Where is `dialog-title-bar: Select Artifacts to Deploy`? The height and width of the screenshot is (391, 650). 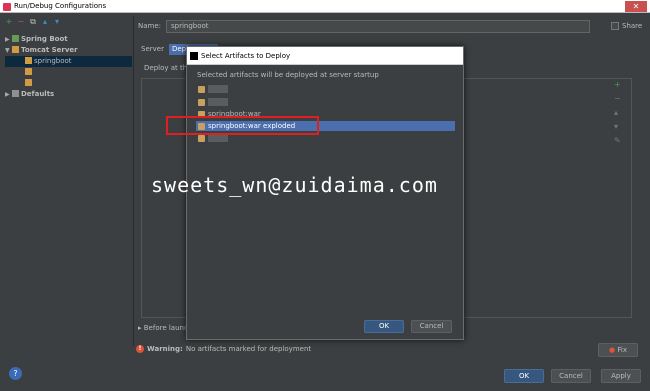
dialog-title-bar: Select Artifacts to Deploy is located at coordinates (325, 56).